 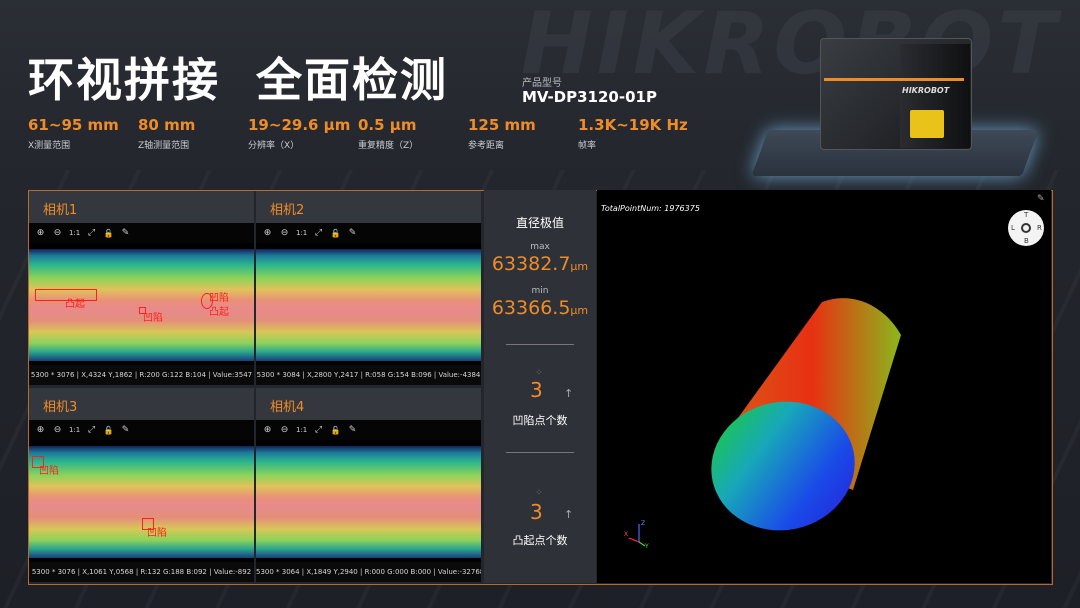 I want to click on diameter-max-label: max, so click(x=540, y=247).